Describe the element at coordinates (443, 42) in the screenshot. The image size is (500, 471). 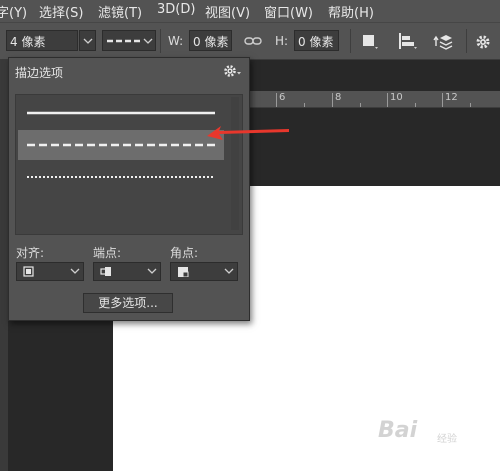
I see `path-arrangement-icon` at that location.